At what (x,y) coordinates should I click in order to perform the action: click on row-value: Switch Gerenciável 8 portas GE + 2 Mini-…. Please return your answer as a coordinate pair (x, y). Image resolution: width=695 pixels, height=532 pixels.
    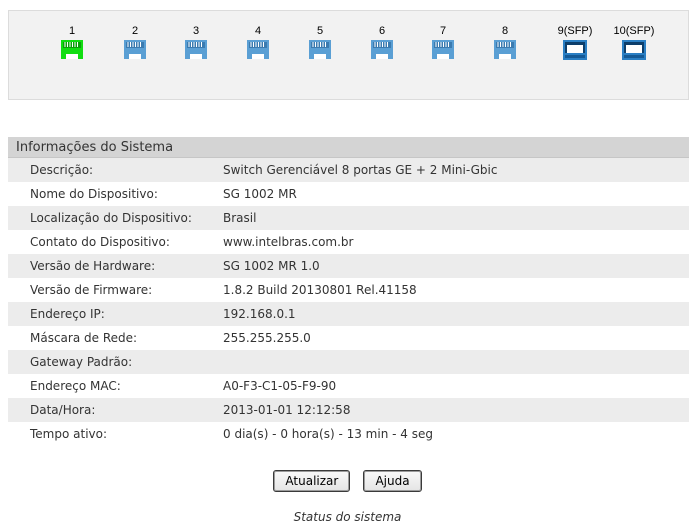
    Looking at the image, I should click on (360, 170).